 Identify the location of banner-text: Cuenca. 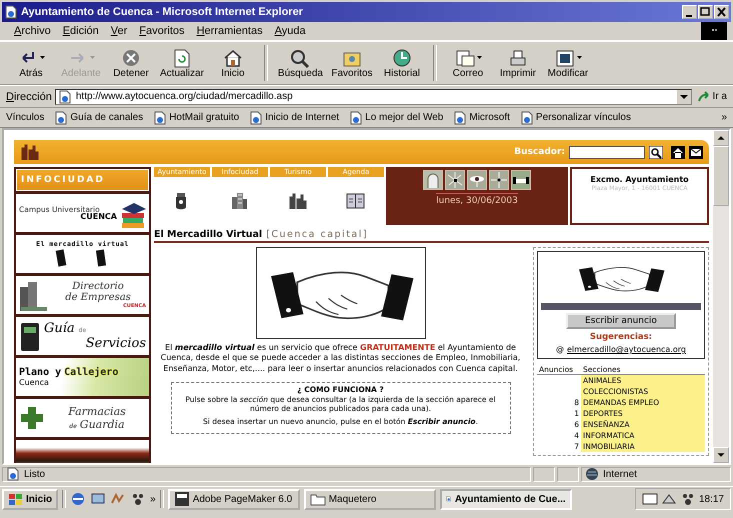
(34, 382).